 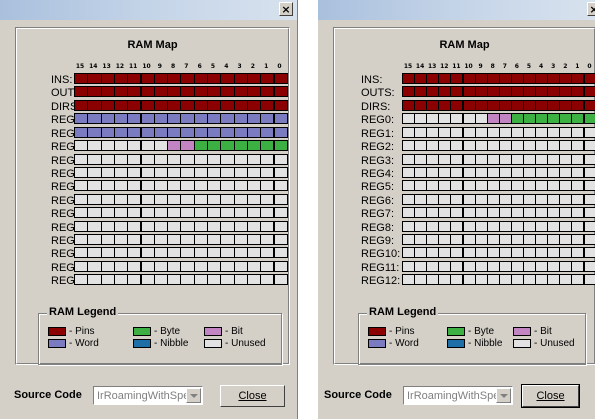 I want to click on register-label: REG7:, so click(x=378, y=214).